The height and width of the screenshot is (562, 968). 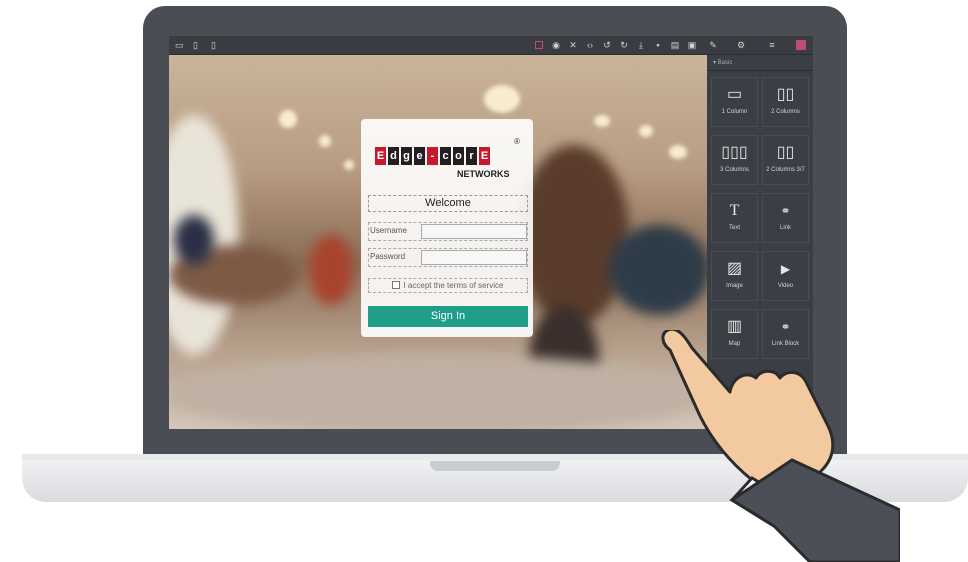 What do you see at coordinates (491, 45) in the screenshot?
I see `editor-toolbar: ▭ ▯ ▯ ◉ ✕ ‹› ↺ ↻ ⤓ ▪ ▤ ▣ ✎ ⚙ ≡` at bounding box center [491, 45].